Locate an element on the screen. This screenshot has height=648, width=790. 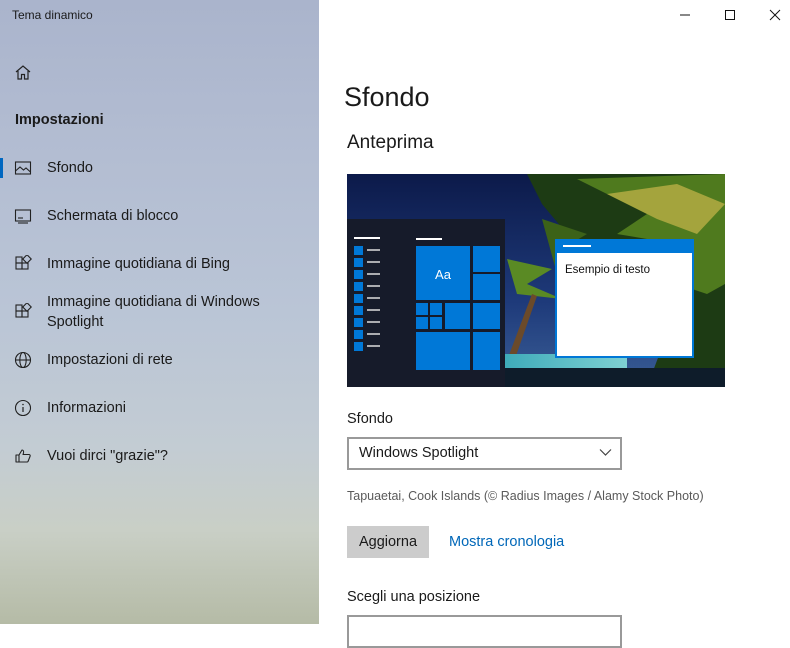
background-dropdown: Windows Spotlight is located at coordinates (484, 453).